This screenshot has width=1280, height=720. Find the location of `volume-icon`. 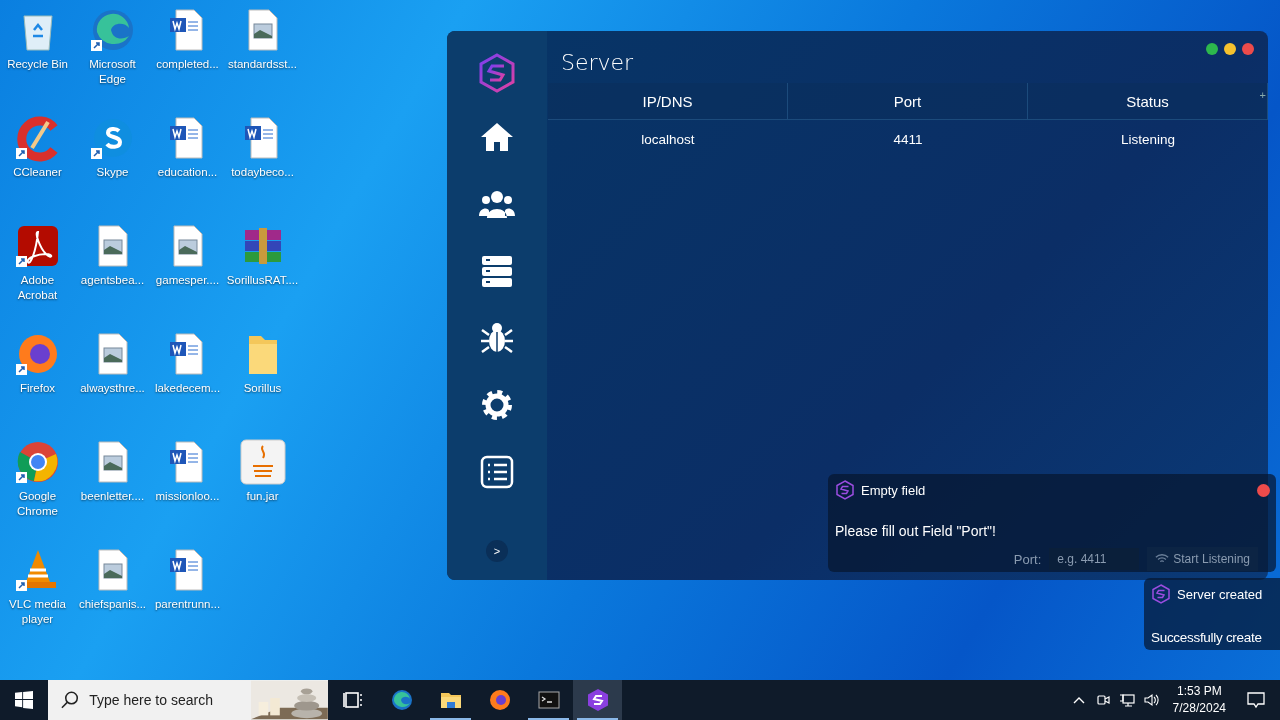

volume-icon is located at coordinates (1150, 700).